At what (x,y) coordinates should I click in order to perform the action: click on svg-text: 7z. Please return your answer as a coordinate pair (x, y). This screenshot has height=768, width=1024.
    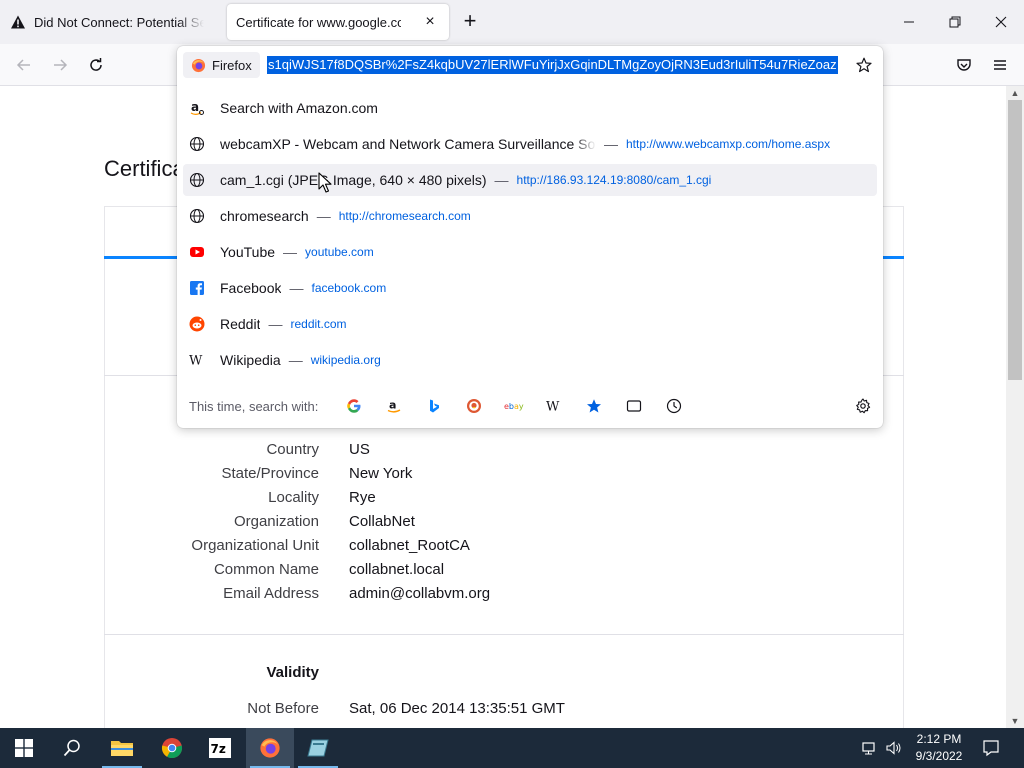
    Looking at the image, I should click on (218, 749).